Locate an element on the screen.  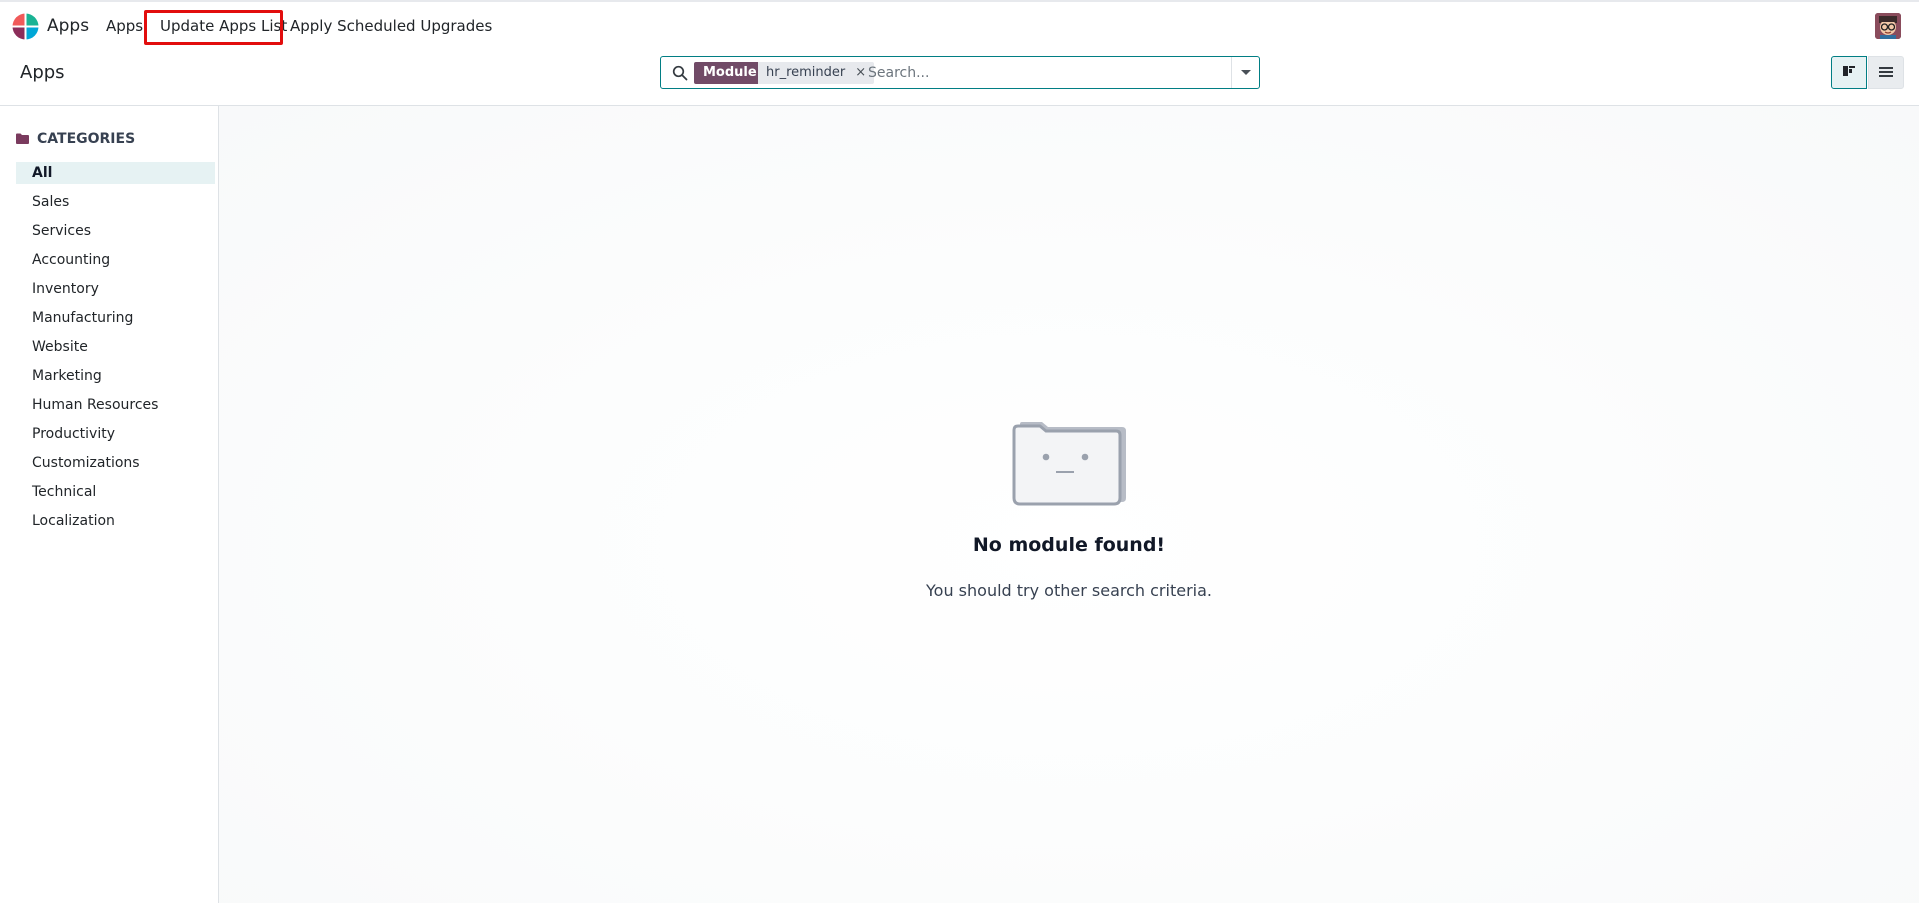
facet-remove-icon: × is located at coordinates (860, 72).